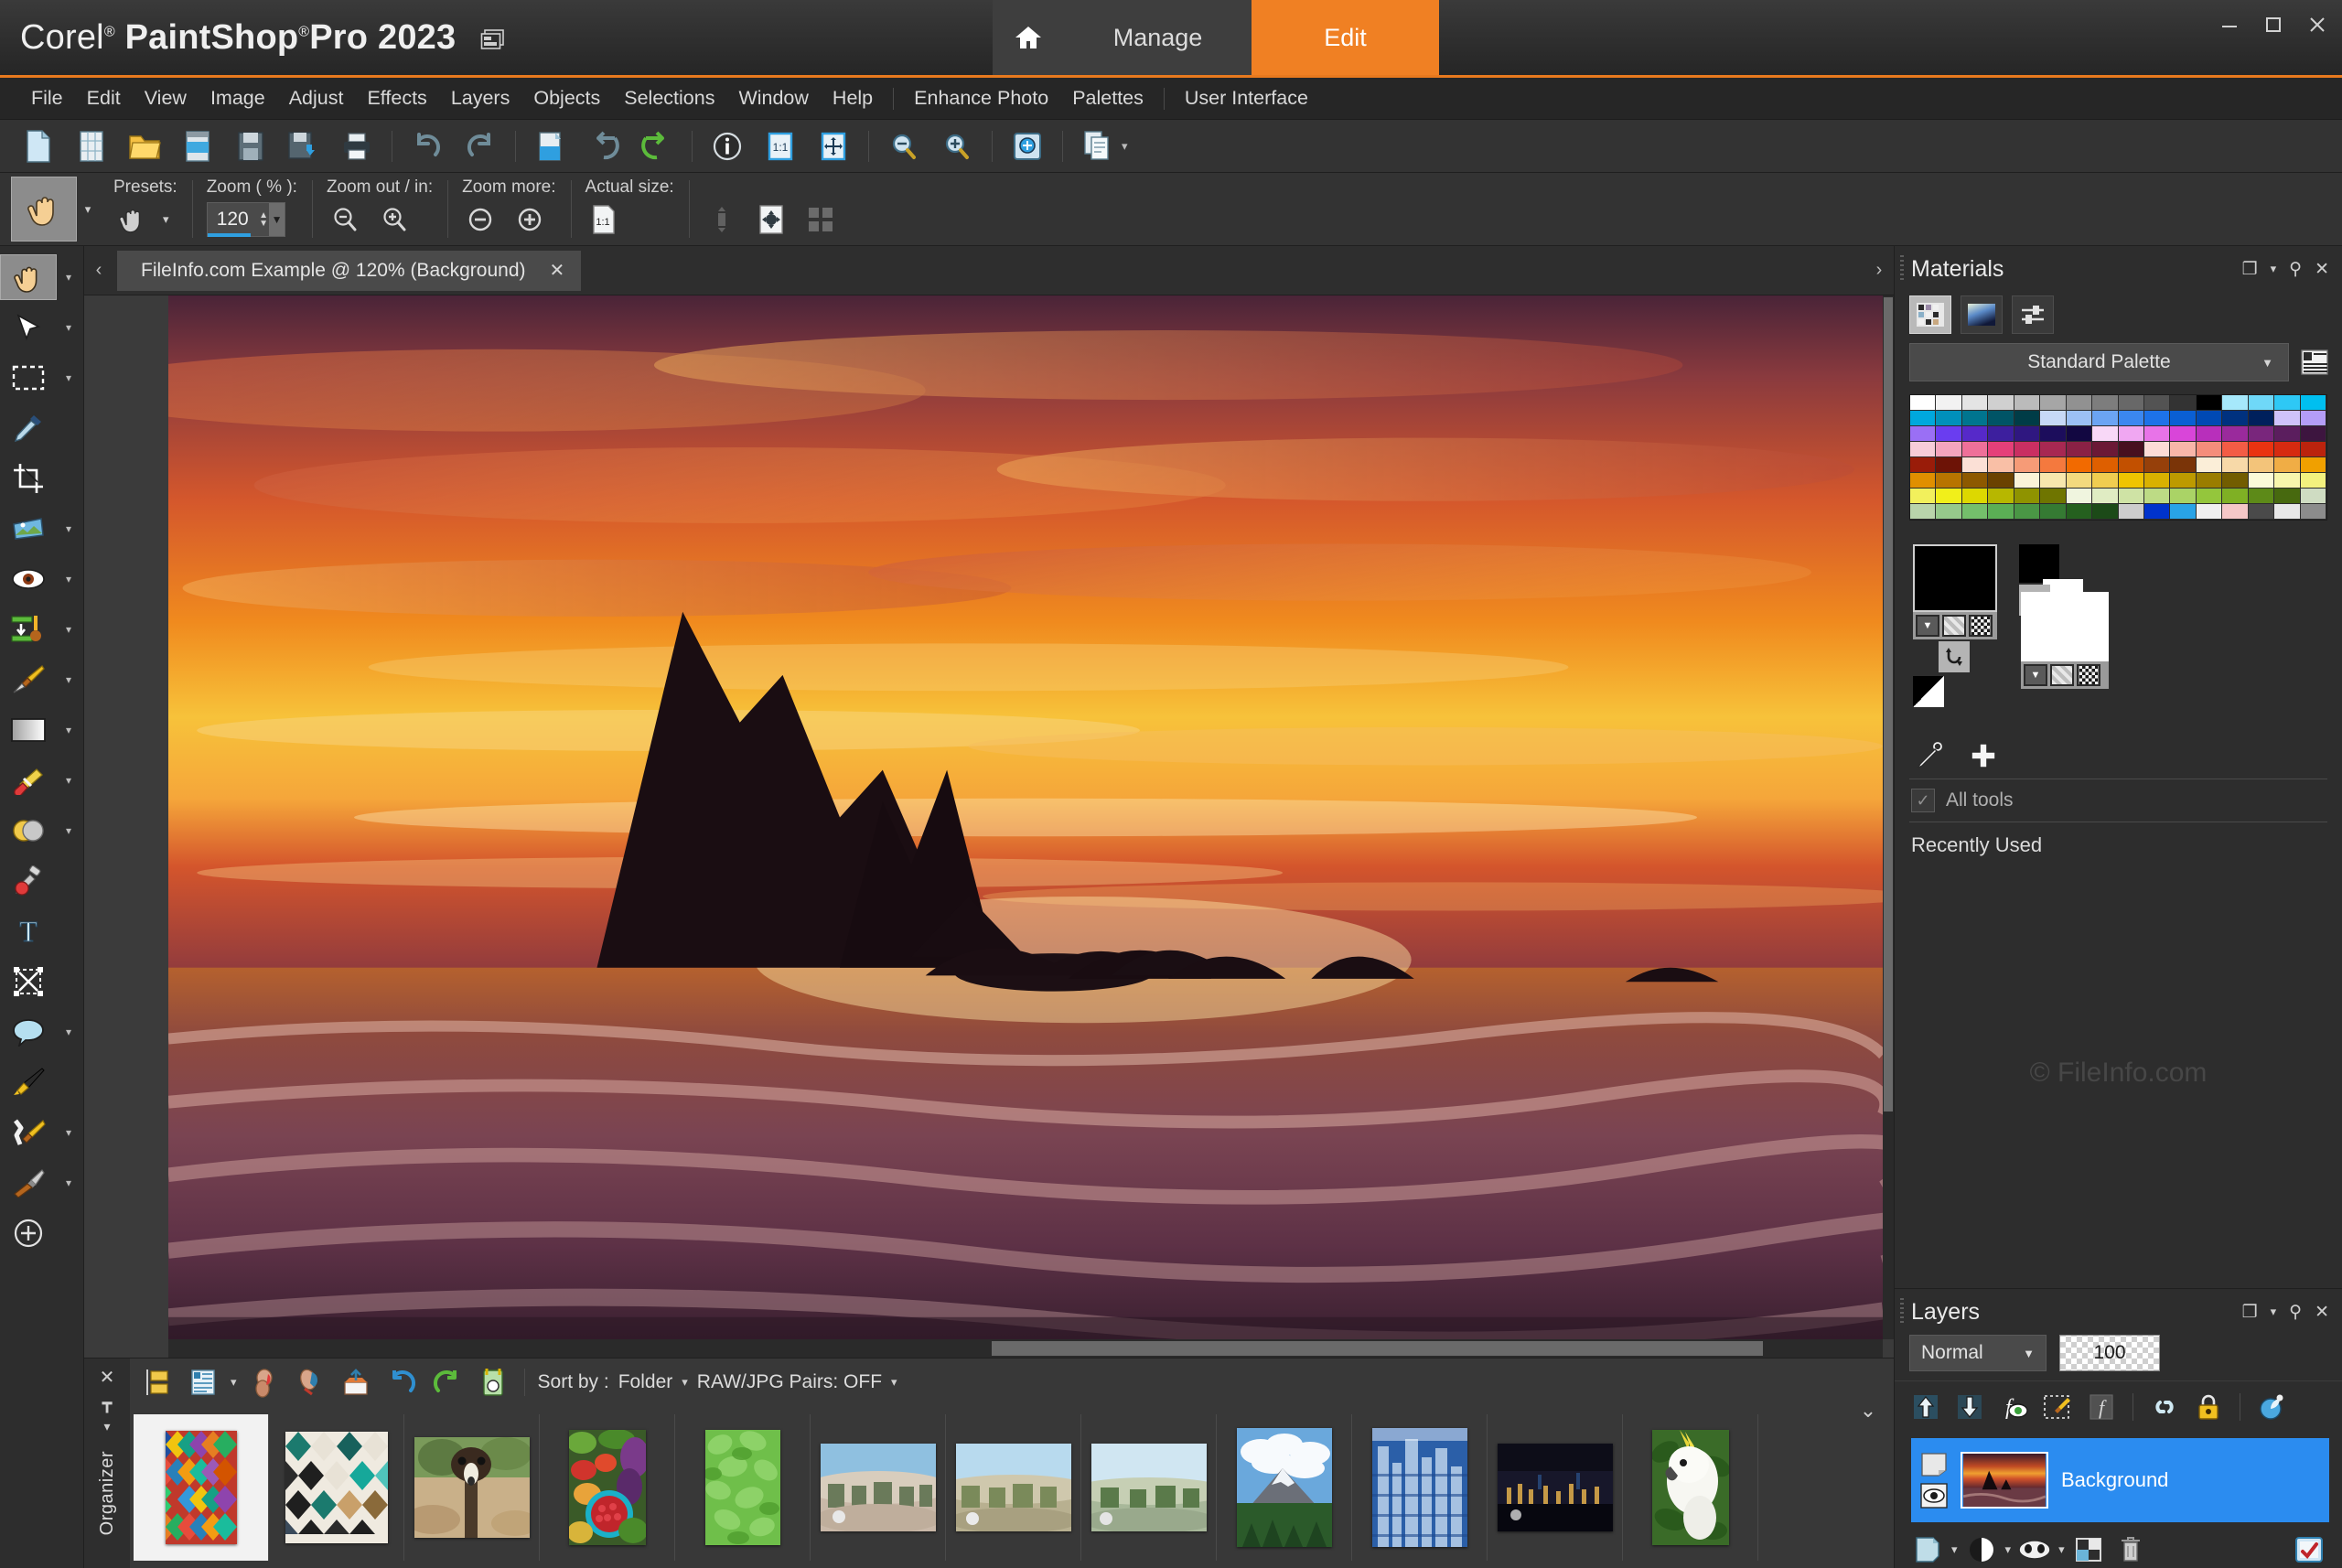 This screenshot has height=1568, width=2342. I want to click on pan-tool-caret: ▾, so click(69, 277).